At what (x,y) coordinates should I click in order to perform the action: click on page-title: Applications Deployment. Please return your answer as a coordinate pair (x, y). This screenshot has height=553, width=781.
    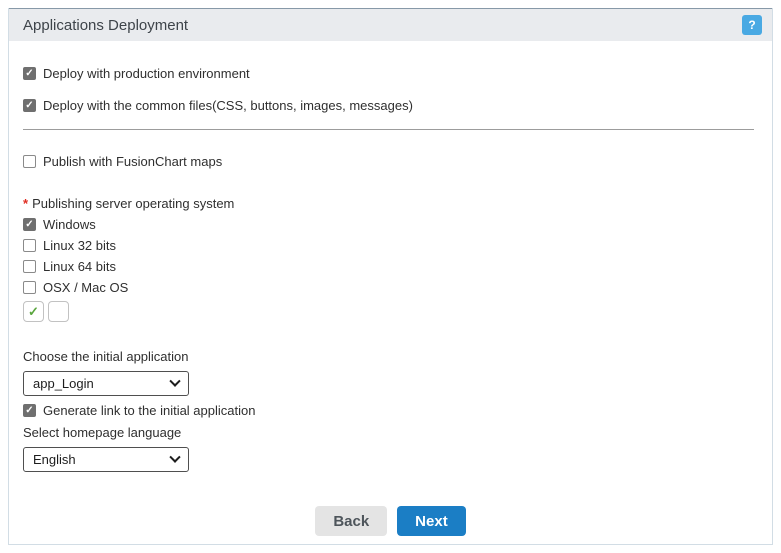
    Looking at the image, I should click on (106, 25).